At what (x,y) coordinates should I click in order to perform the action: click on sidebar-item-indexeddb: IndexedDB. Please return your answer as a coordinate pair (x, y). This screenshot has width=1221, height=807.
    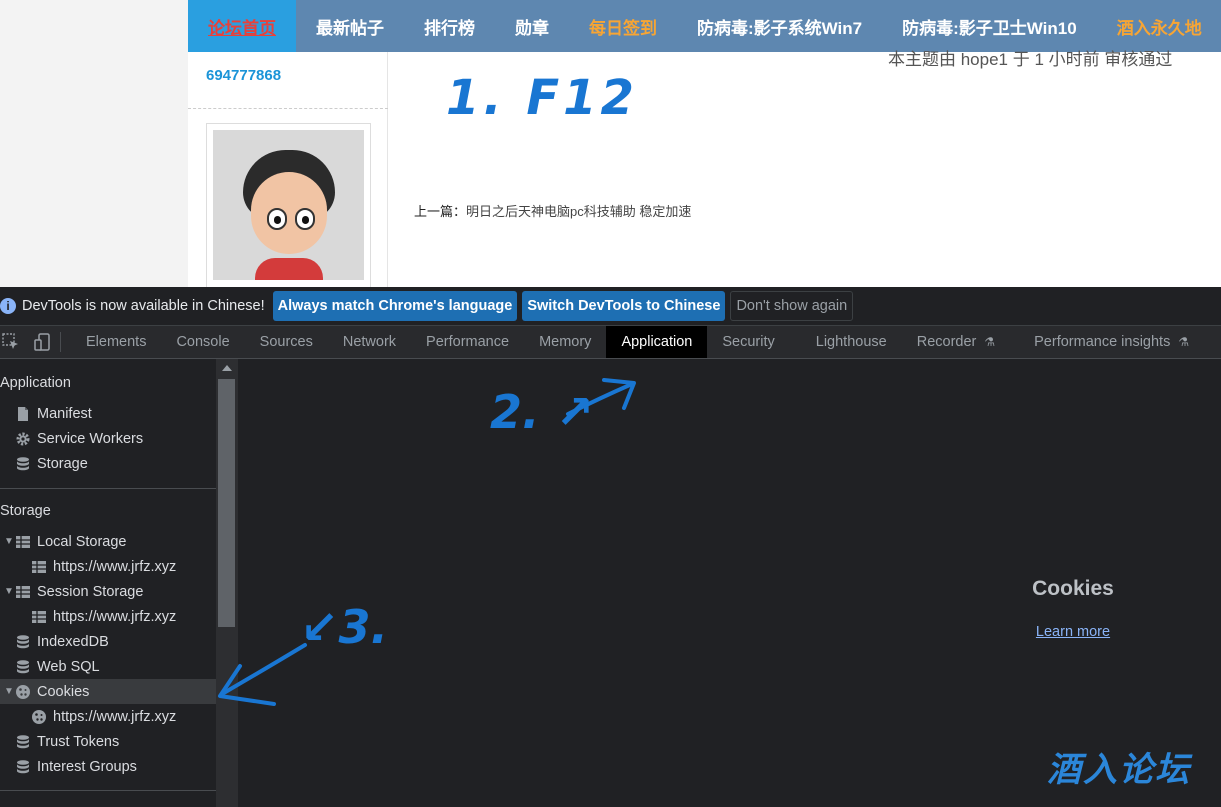
    Looking at the image, I should click on (108, 641).